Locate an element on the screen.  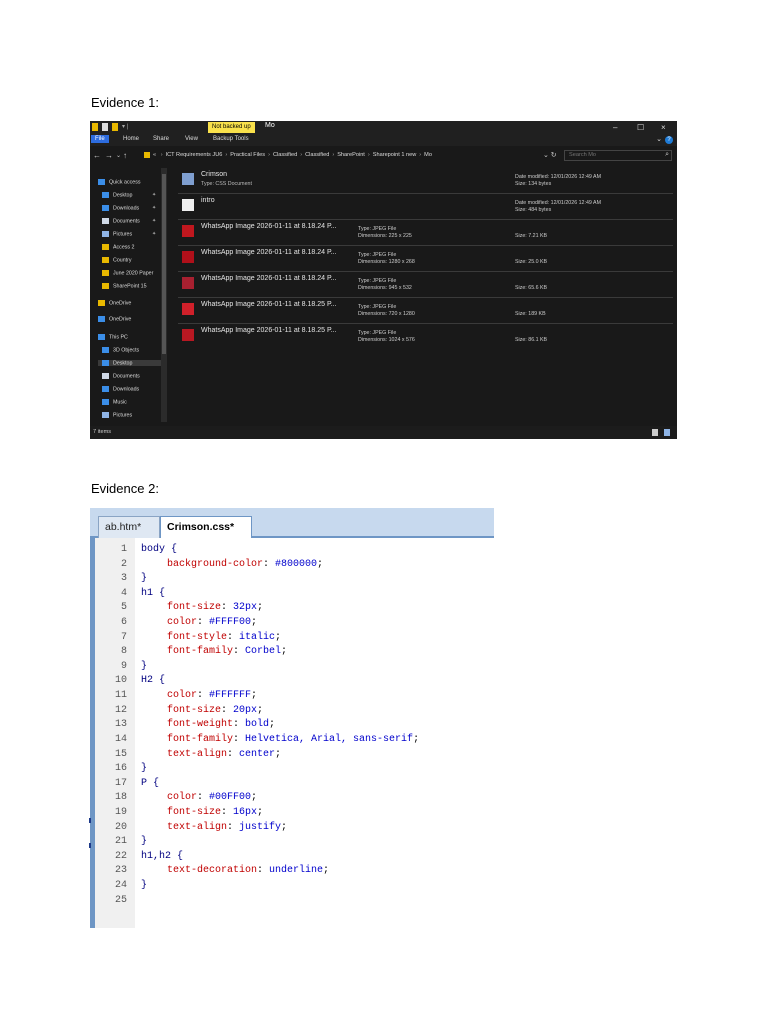
sidebar-item-quick-access: Quick access is located at coordinates (119, 182).